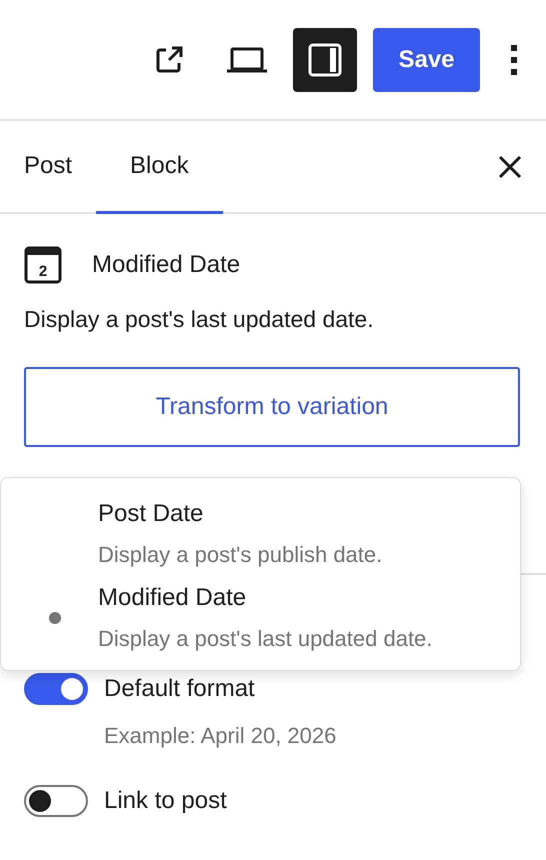 The height and width of the screenshot is (860, 546). I want to click on help-text: Example: April 20, 2026, so click(221, 736).